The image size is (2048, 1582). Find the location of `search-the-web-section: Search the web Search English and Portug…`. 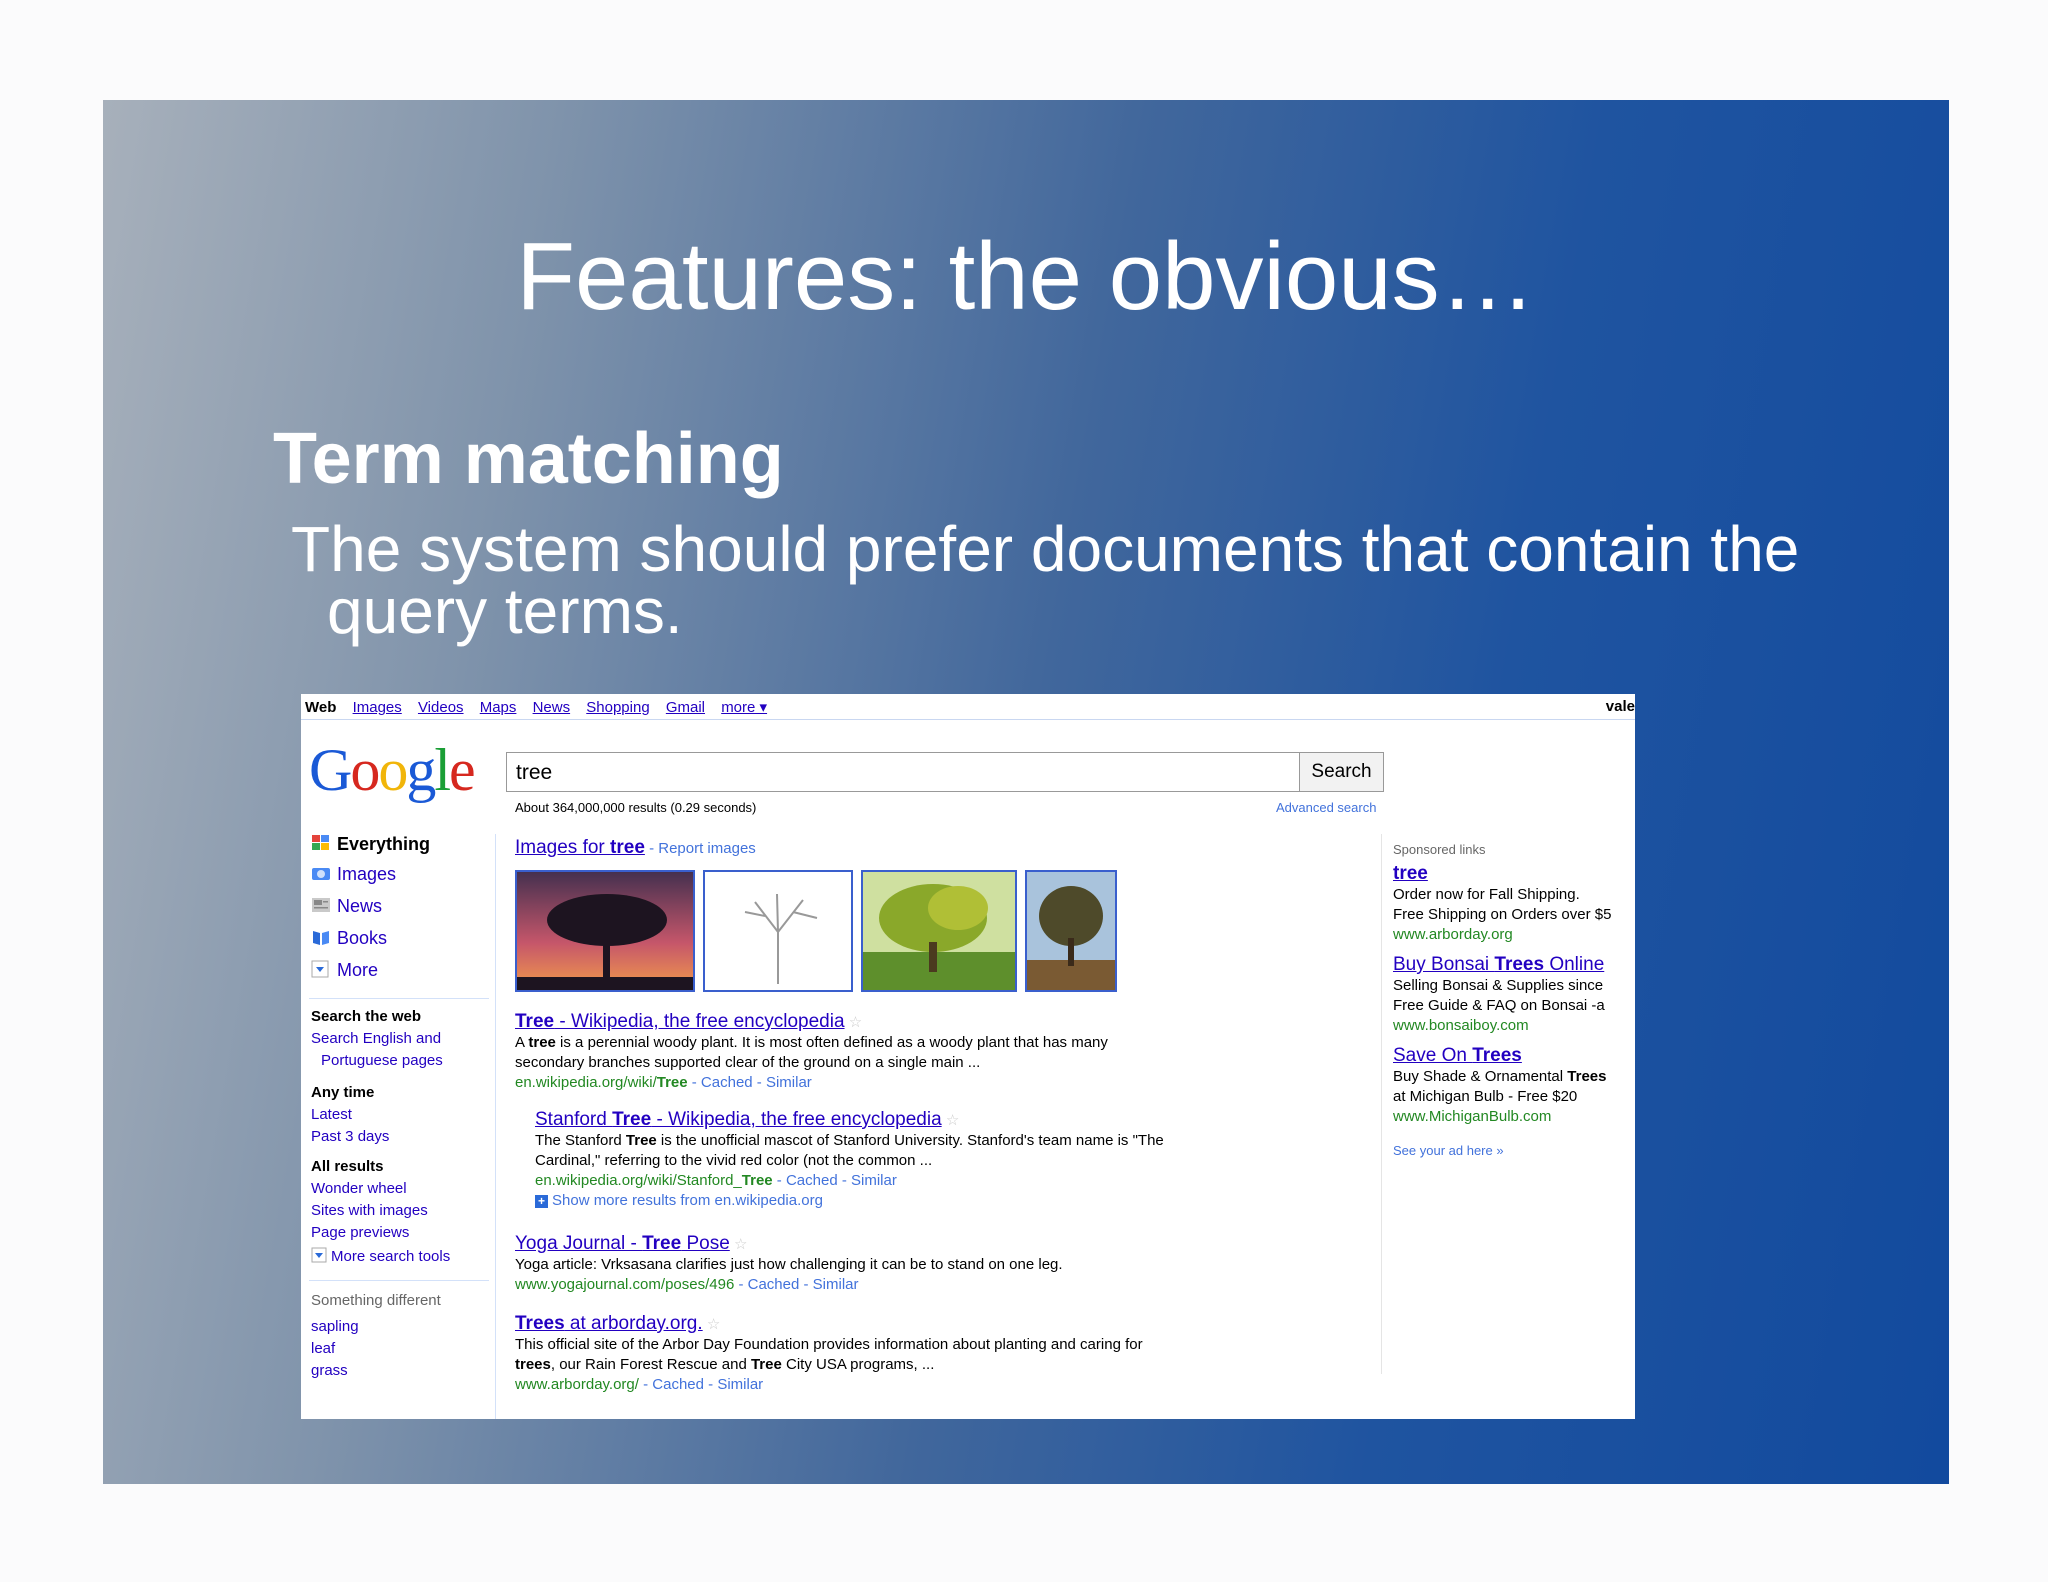

search-the-web-section: Search the web Search English and Portug… is located at coordinates (377, 1038).